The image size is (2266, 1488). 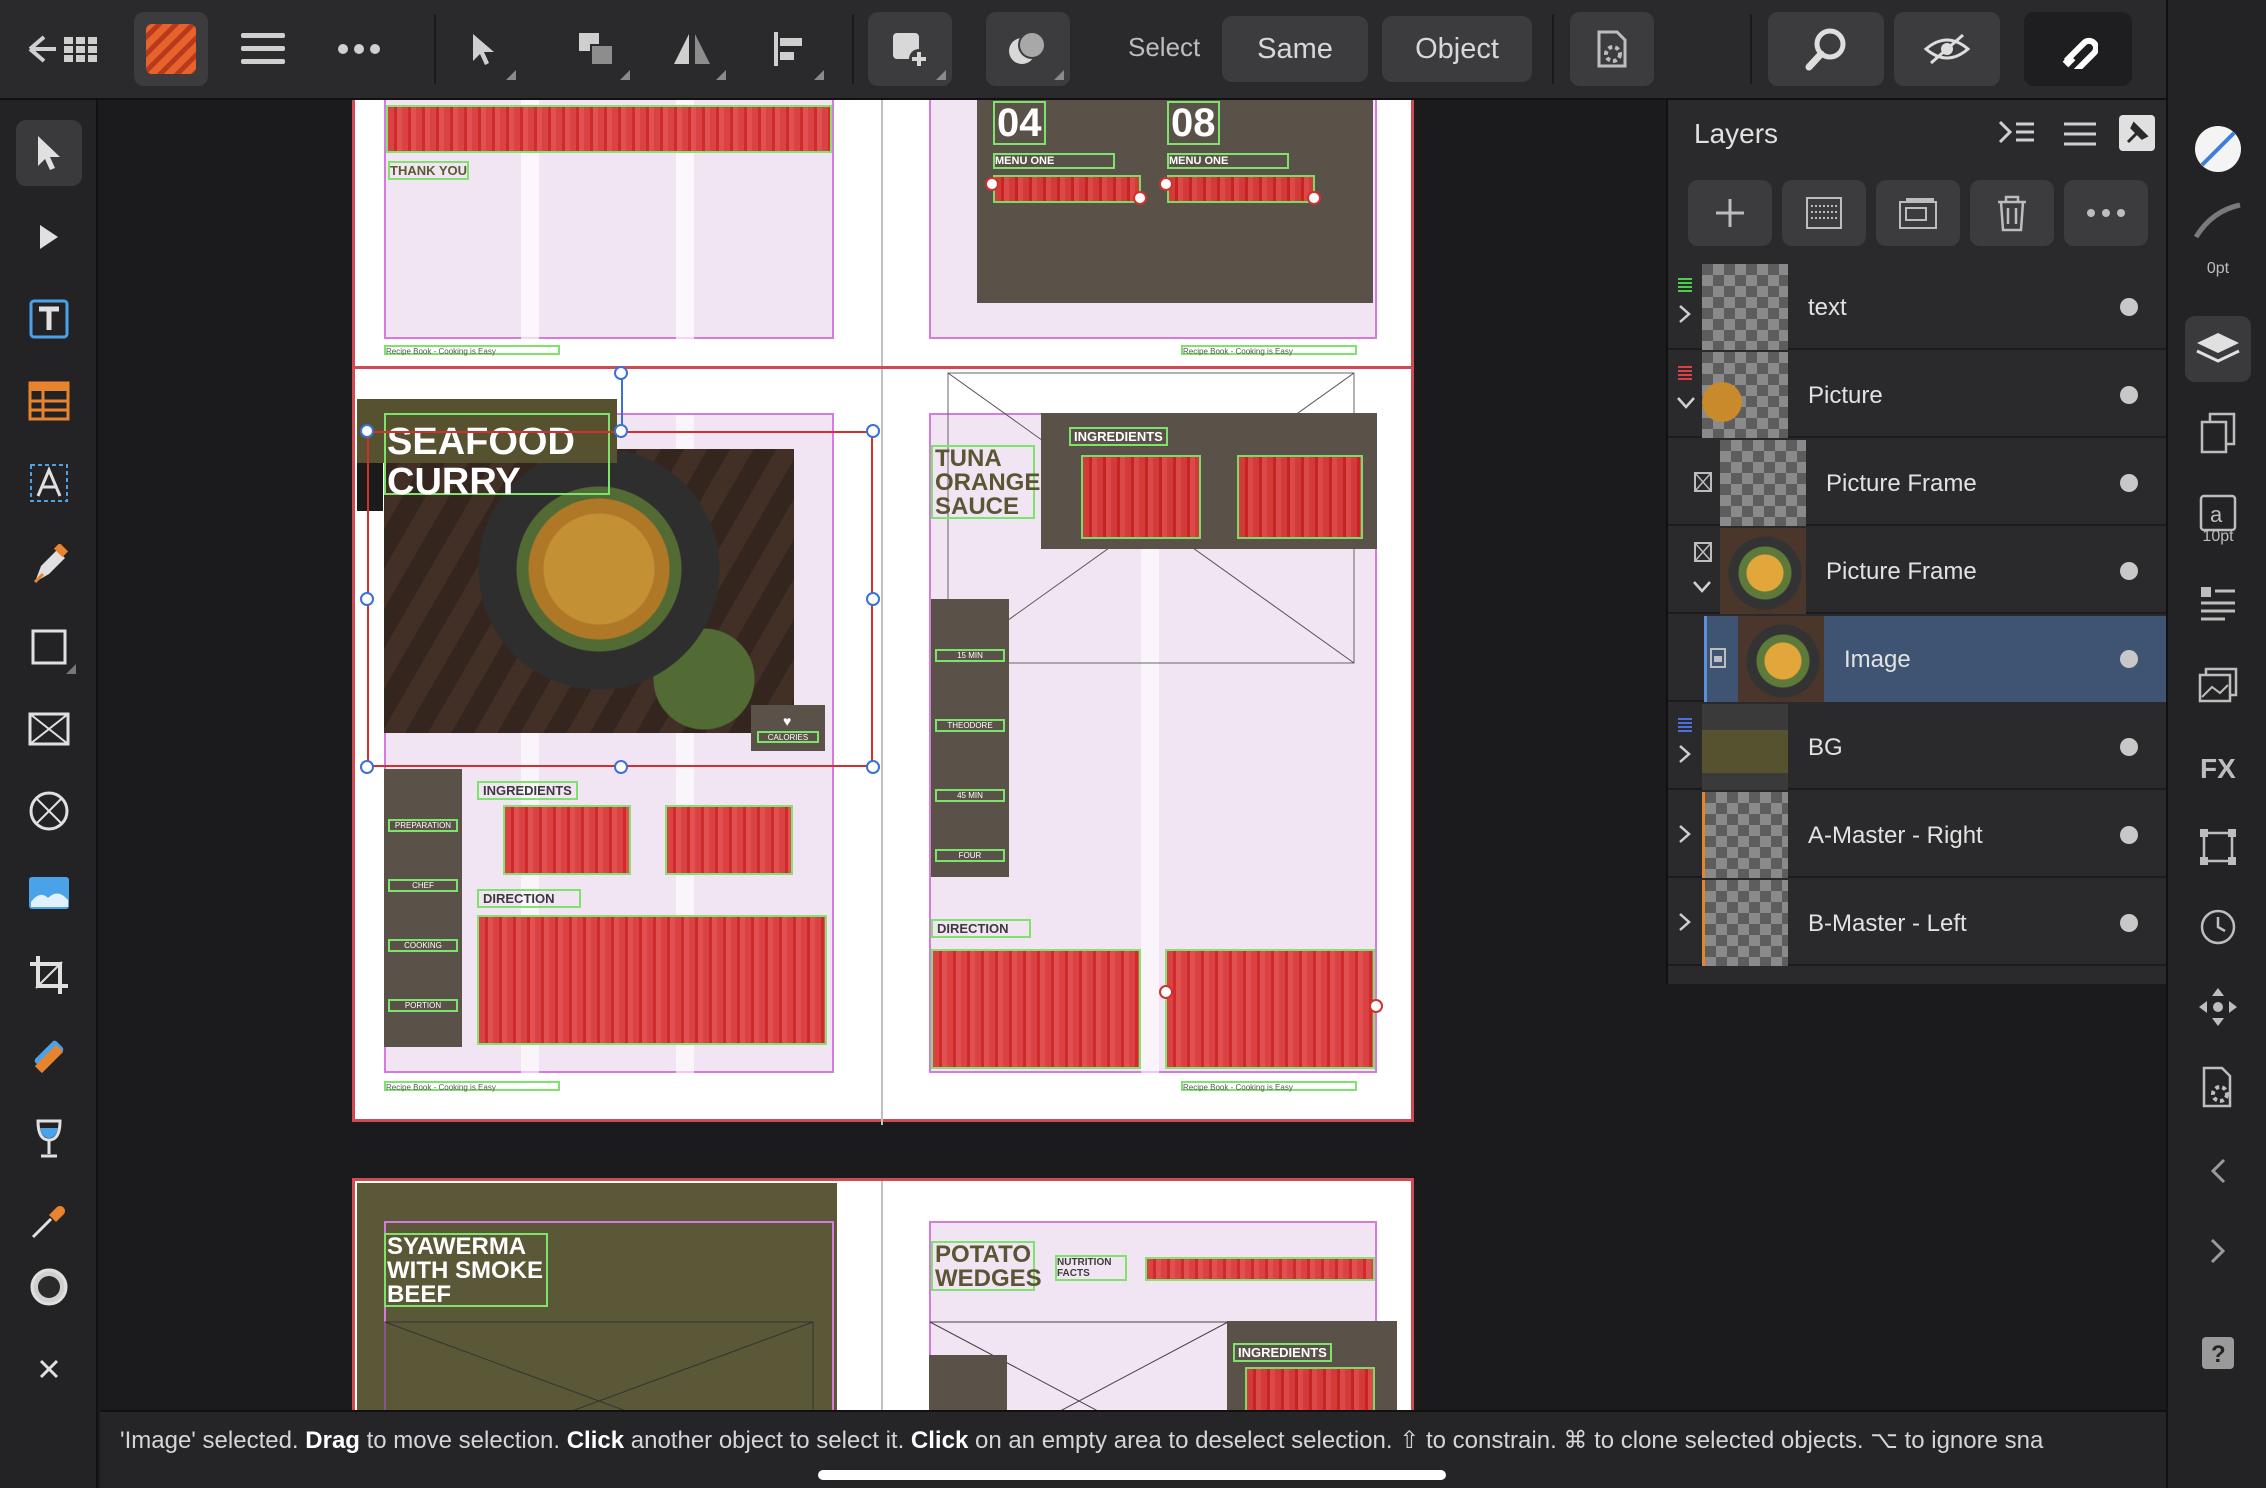 I want to click on frame-text-tool, so click(x=49, y=319).